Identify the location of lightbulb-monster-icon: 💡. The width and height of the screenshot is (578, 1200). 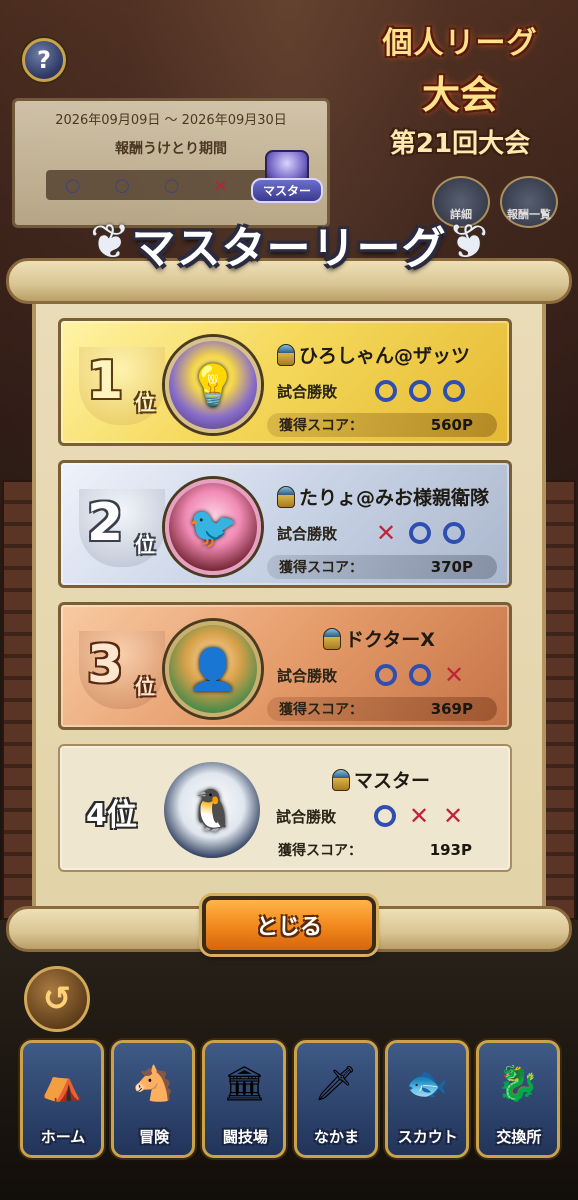
(213, 385).